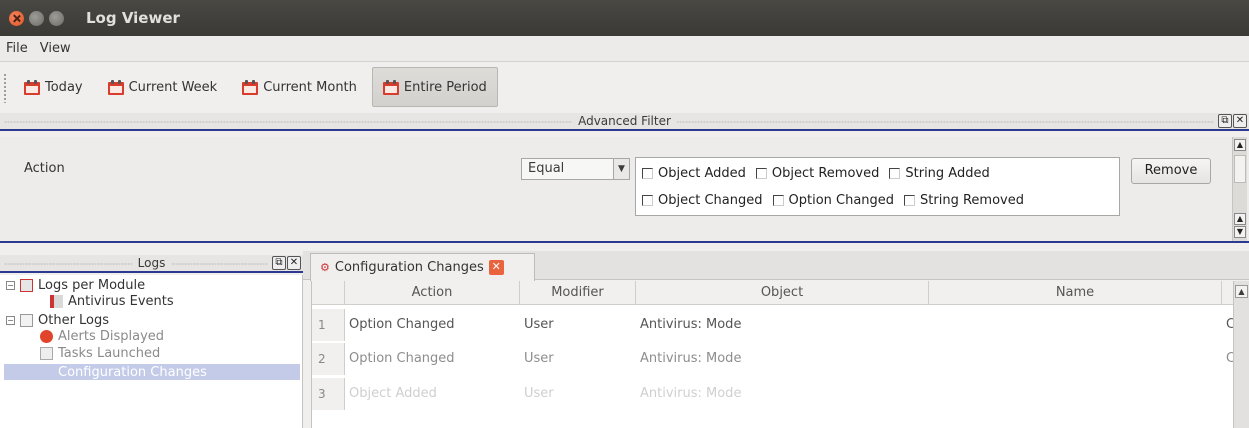  What do you see at coordinates (328, 394) in the screenshot?
I see `row-number: 3` at bounding box center [328, 394].